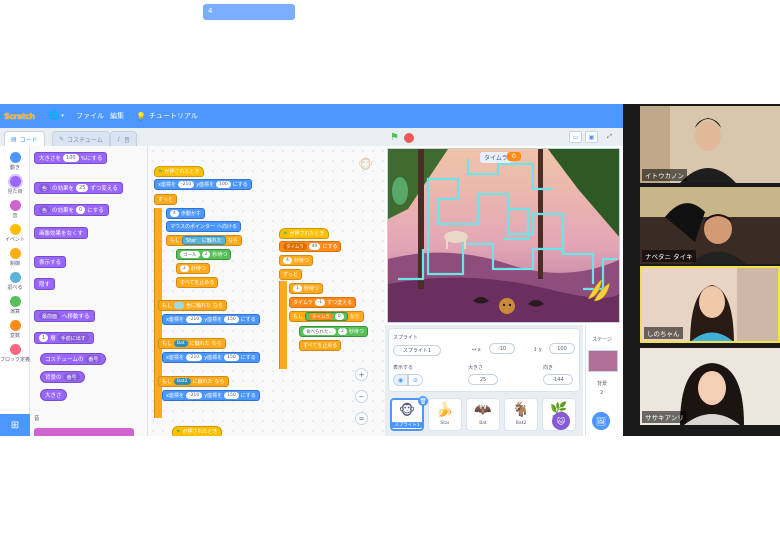 Image resolution: width=780 pixels, height=540 pixels. What do you see at coordinates (423, 401) in the screenshot?
I see `delete-sprite-button: 🗑` at bounding box center [423, 401].